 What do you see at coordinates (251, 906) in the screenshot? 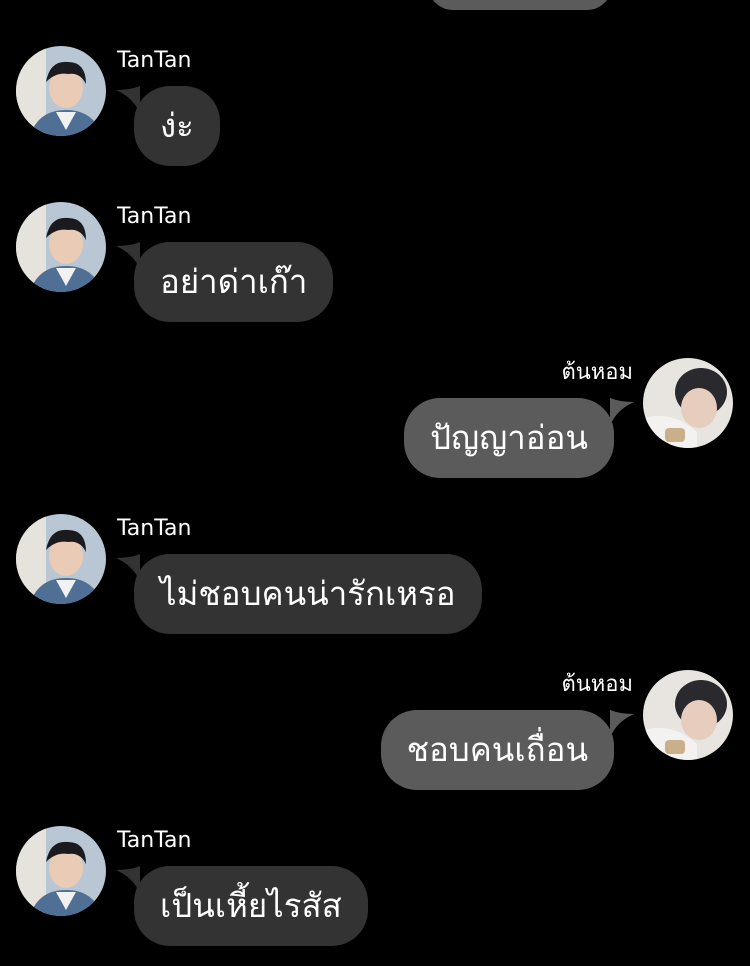
I see `message-bubble: เป็นเหี้ยไรสัส` at bounding box center [251, 906].